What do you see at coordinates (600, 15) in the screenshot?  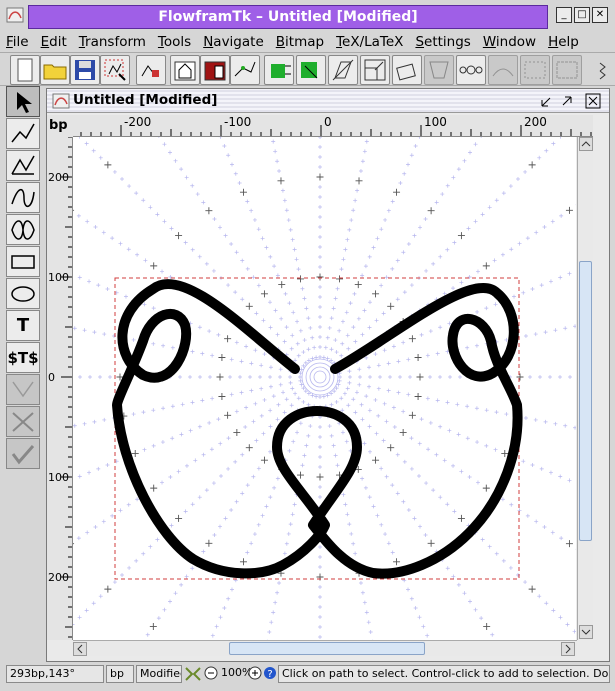 I see `close-button: ✕` at bounding box center [600, 15].